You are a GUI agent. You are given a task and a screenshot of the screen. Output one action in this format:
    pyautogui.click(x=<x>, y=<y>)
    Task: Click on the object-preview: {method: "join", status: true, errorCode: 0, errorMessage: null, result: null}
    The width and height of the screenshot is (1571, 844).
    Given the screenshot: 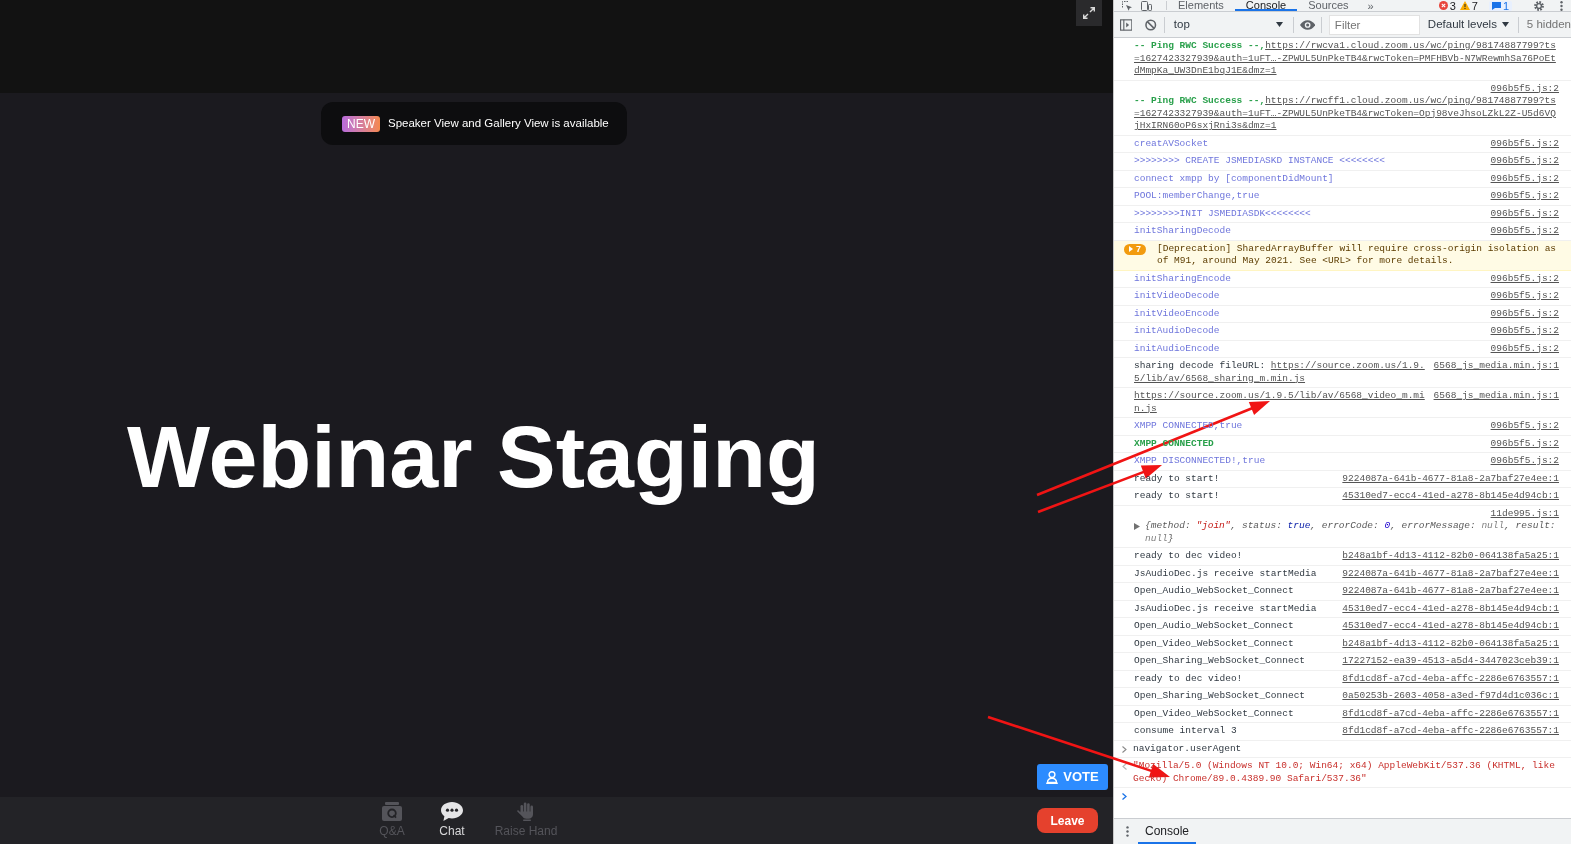 What is the action you would take?
    pyautogui.click(x=1351, y=532)
    